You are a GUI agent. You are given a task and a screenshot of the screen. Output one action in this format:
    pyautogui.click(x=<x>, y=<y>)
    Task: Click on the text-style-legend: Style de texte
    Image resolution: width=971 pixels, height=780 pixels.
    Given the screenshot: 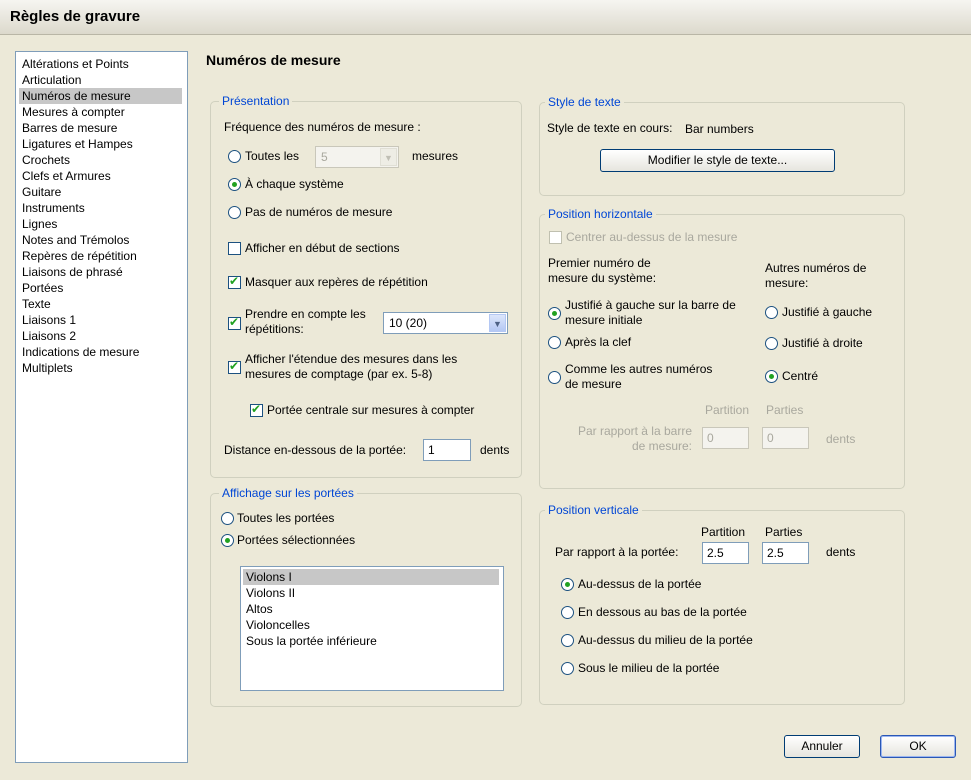 What is the action you would take?
    pyautogui.click(x=584, y=102)
    